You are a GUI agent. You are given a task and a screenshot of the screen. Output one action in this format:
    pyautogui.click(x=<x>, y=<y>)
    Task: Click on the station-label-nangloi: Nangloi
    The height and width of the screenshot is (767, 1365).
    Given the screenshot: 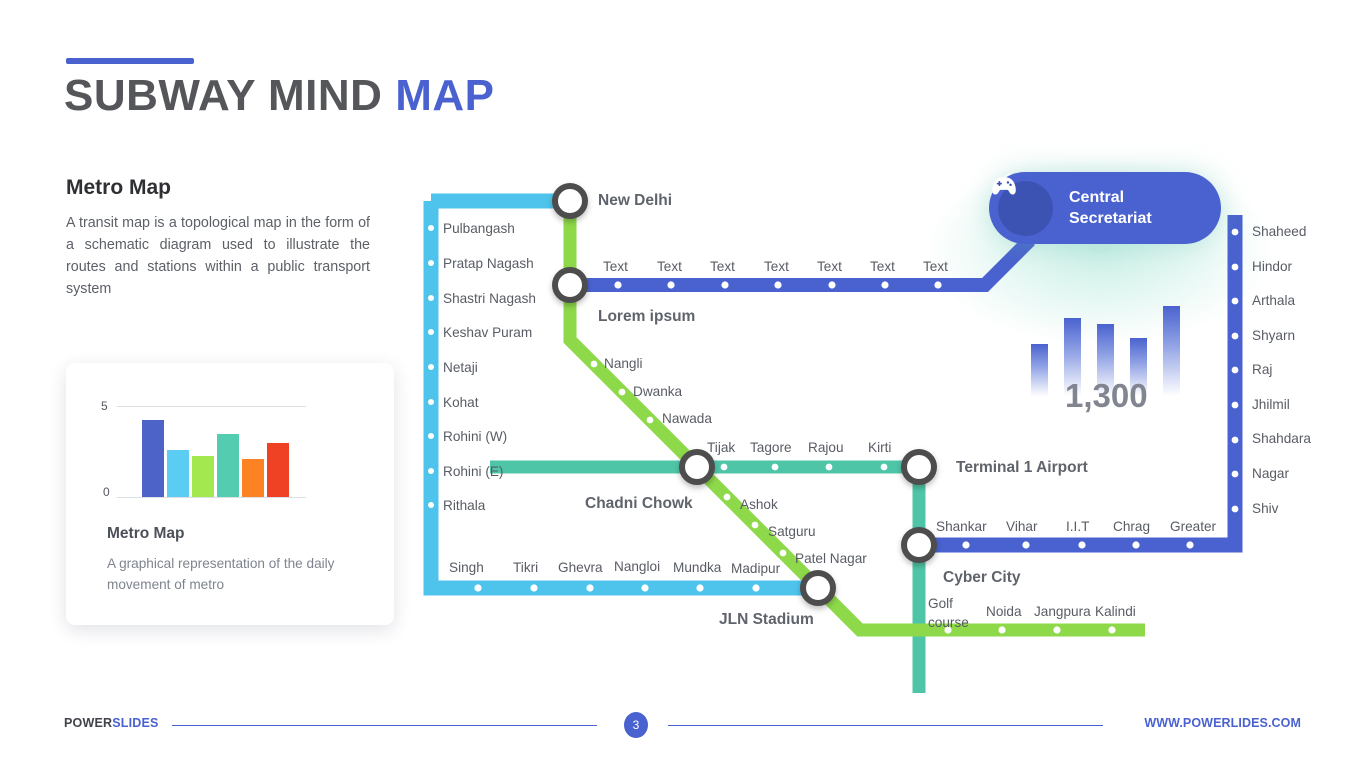 What is the action you would take?
    pyautogui.click(x=637, y=566)
    